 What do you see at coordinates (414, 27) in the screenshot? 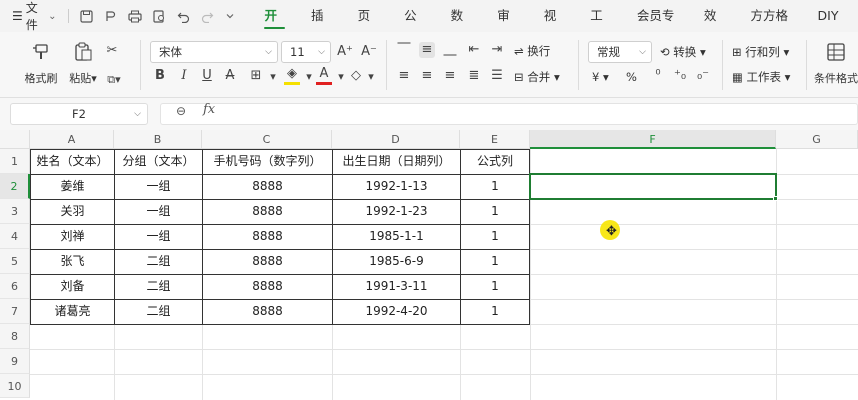
I see `tab-formulas: 公式` at bounding box center [414, 27].